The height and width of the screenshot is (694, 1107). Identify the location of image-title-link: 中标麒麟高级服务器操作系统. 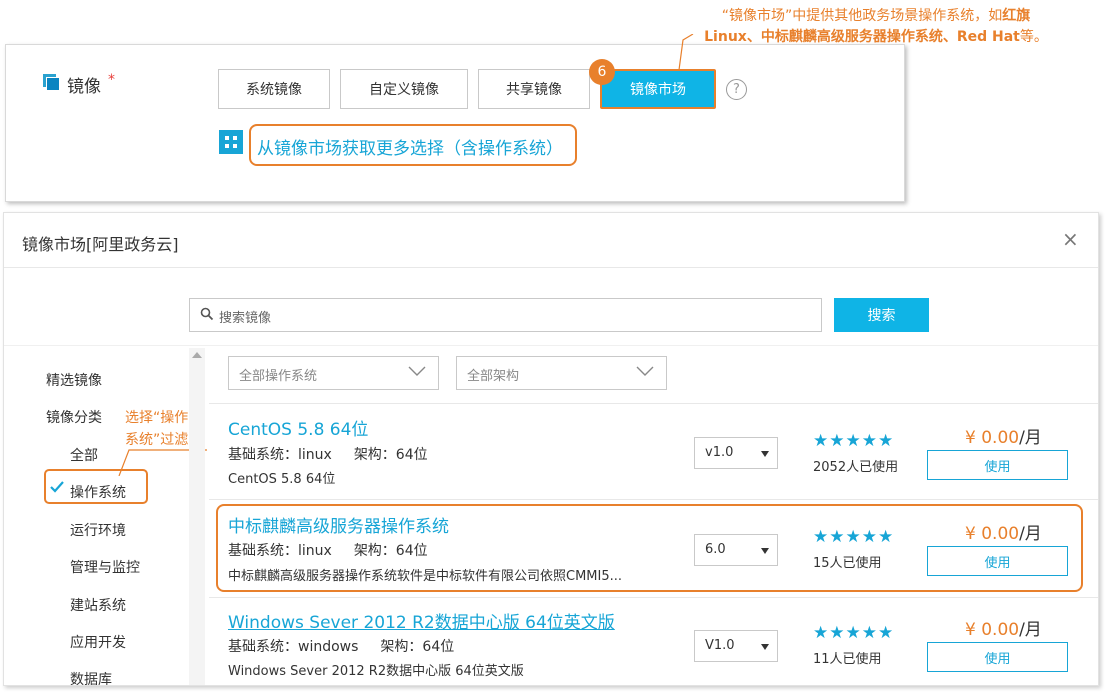
(338, 524).